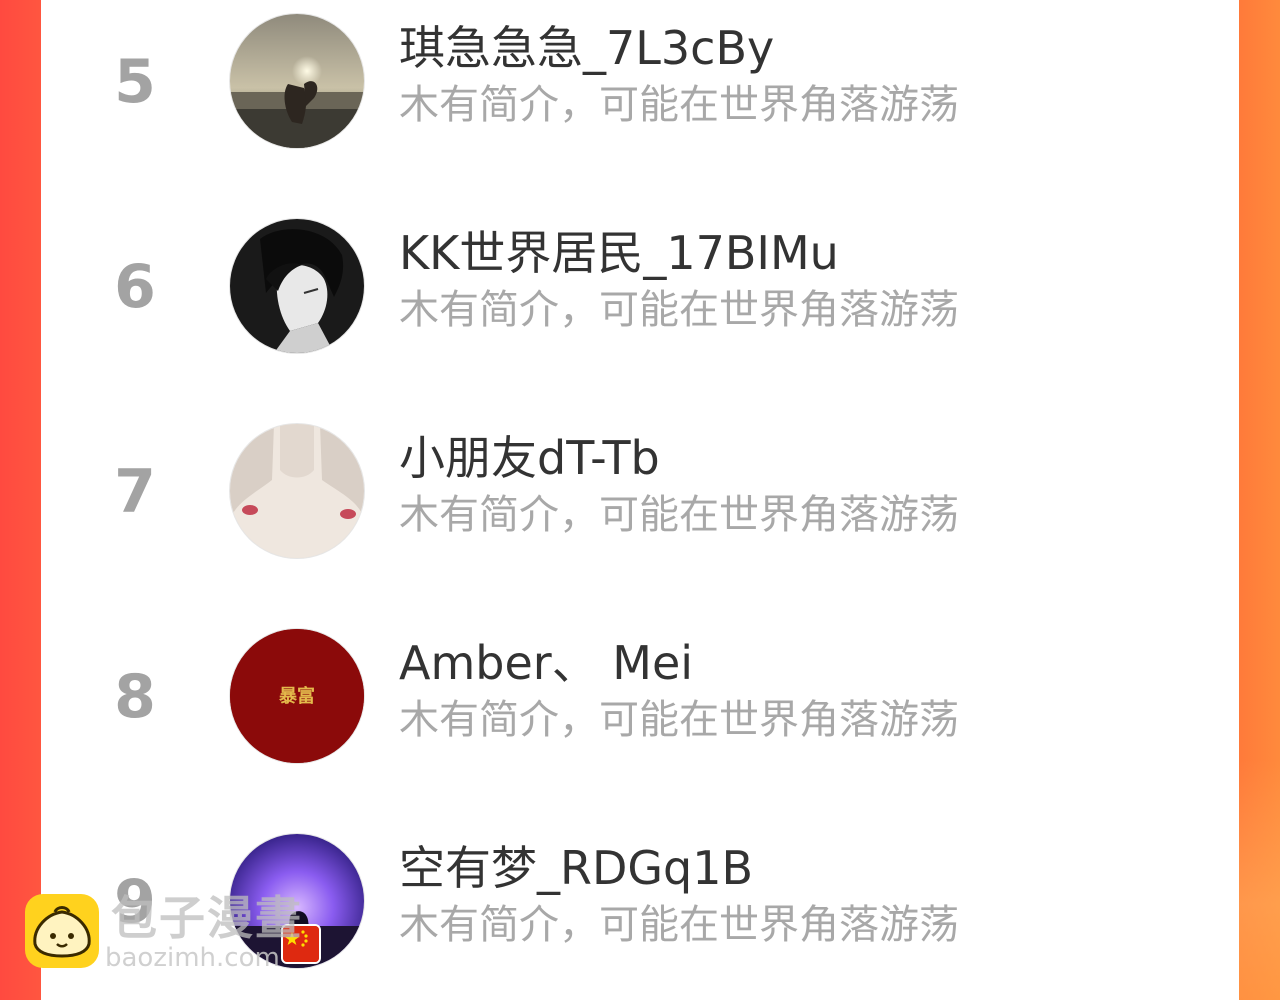  What do you see at coordinates (576, 868) in the screenshot?
I see `user-name: 空有梦_RDGq1B` at bounding box center [576, 868].